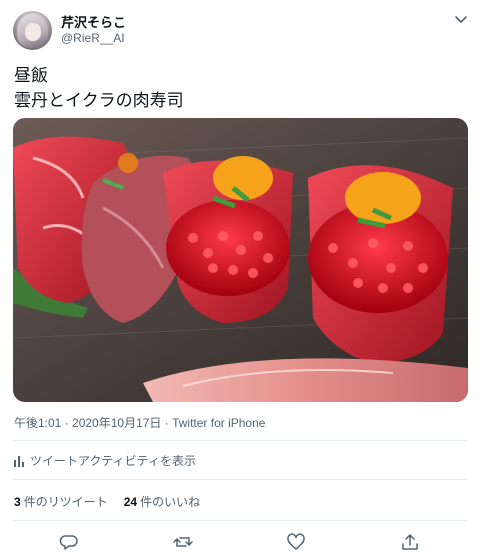 The width and height of the screenshot is (483, 559). What do you see at coordinates (115, 501) in the screenshot?
I see `engagement-stats: 3 件のリツイート 24 件のいいね` at bounding box center [115, 501].